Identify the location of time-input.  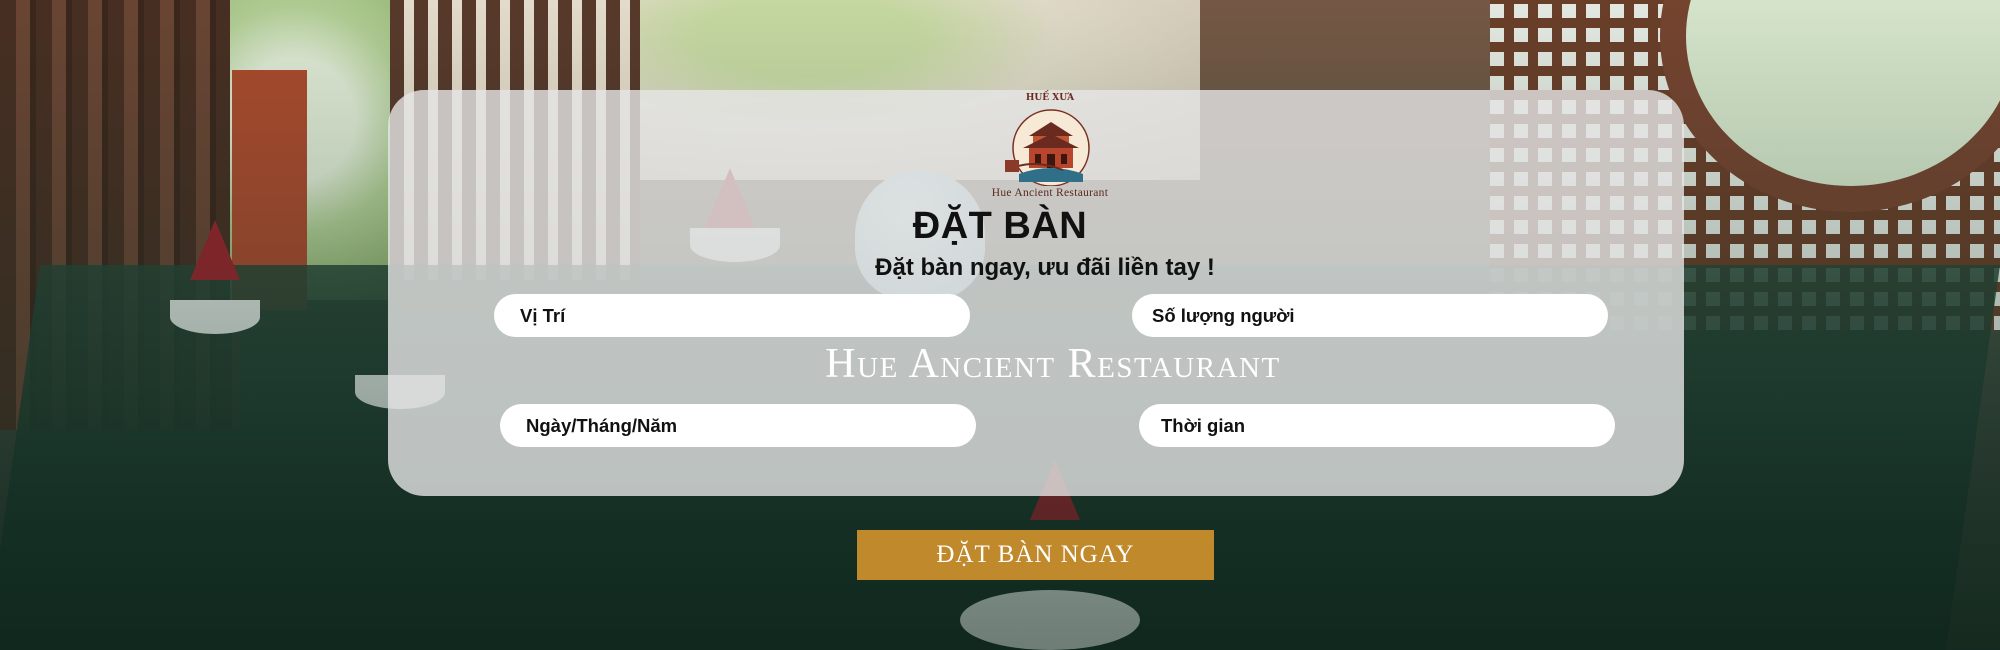
(1377, 425).